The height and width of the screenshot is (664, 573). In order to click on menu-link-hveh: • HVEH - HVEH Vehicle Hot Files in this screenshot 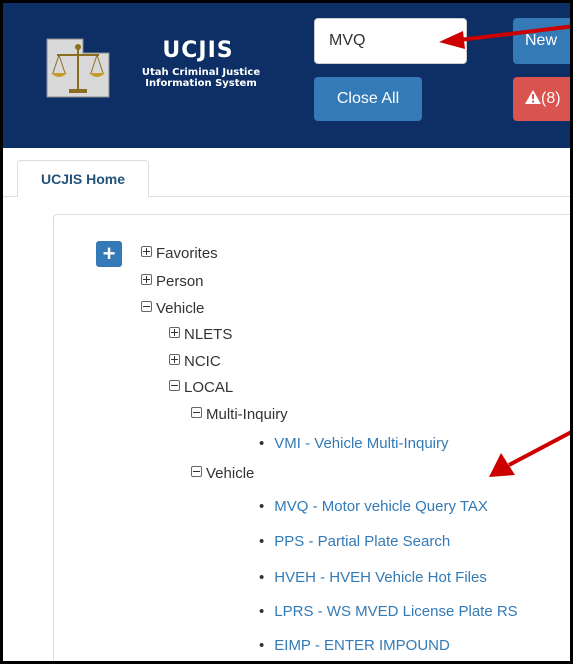, I will do `click(373, 577)`.